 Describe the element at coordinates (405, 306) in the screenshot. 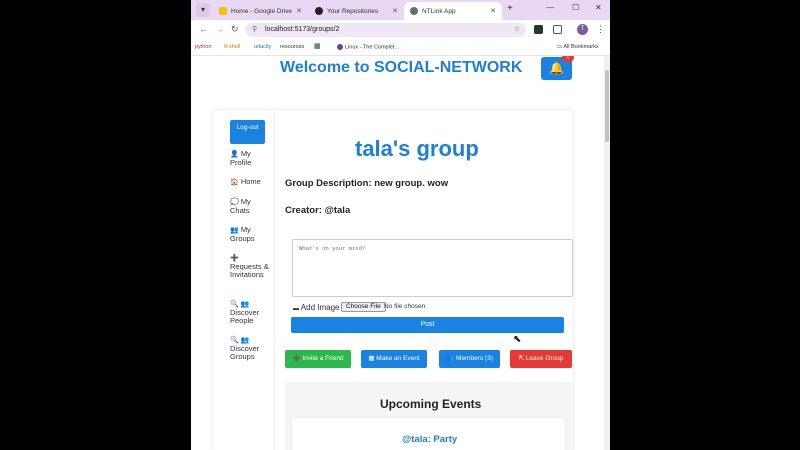

I see `file-status: No file chosen` at that location.